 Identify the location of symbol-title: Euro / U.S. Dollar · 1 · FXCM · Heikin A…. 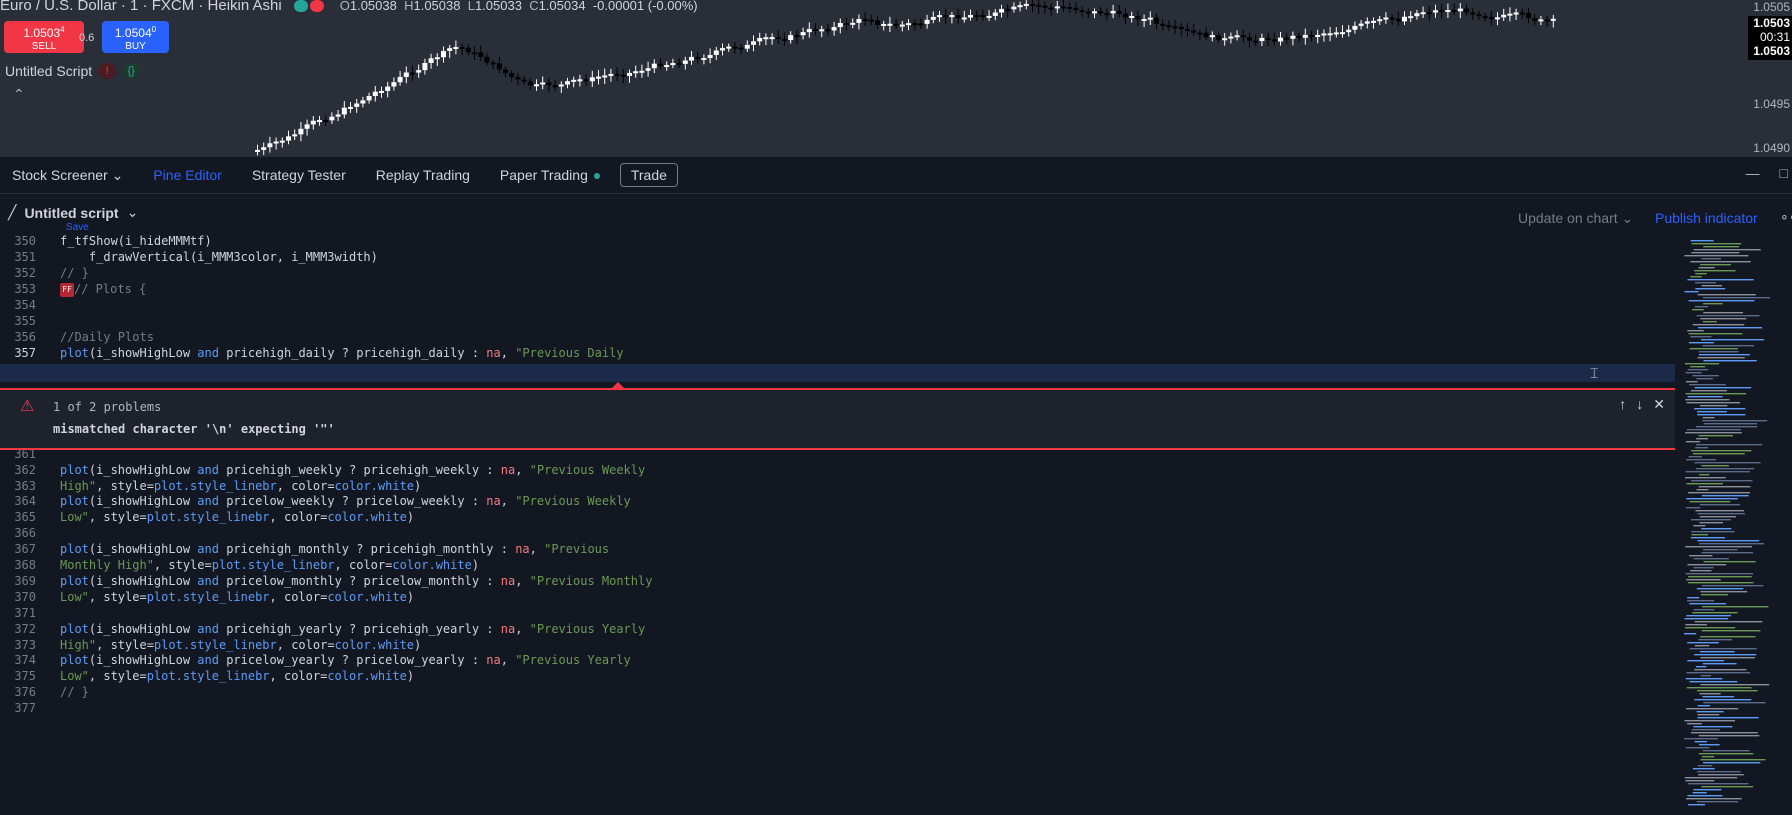
(141, 7).